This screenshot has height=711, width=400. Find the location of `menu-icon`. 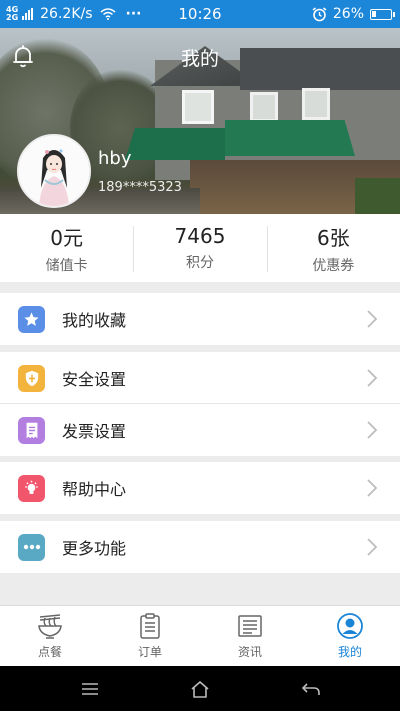

menu-icon is located at coordinates (90, 689).